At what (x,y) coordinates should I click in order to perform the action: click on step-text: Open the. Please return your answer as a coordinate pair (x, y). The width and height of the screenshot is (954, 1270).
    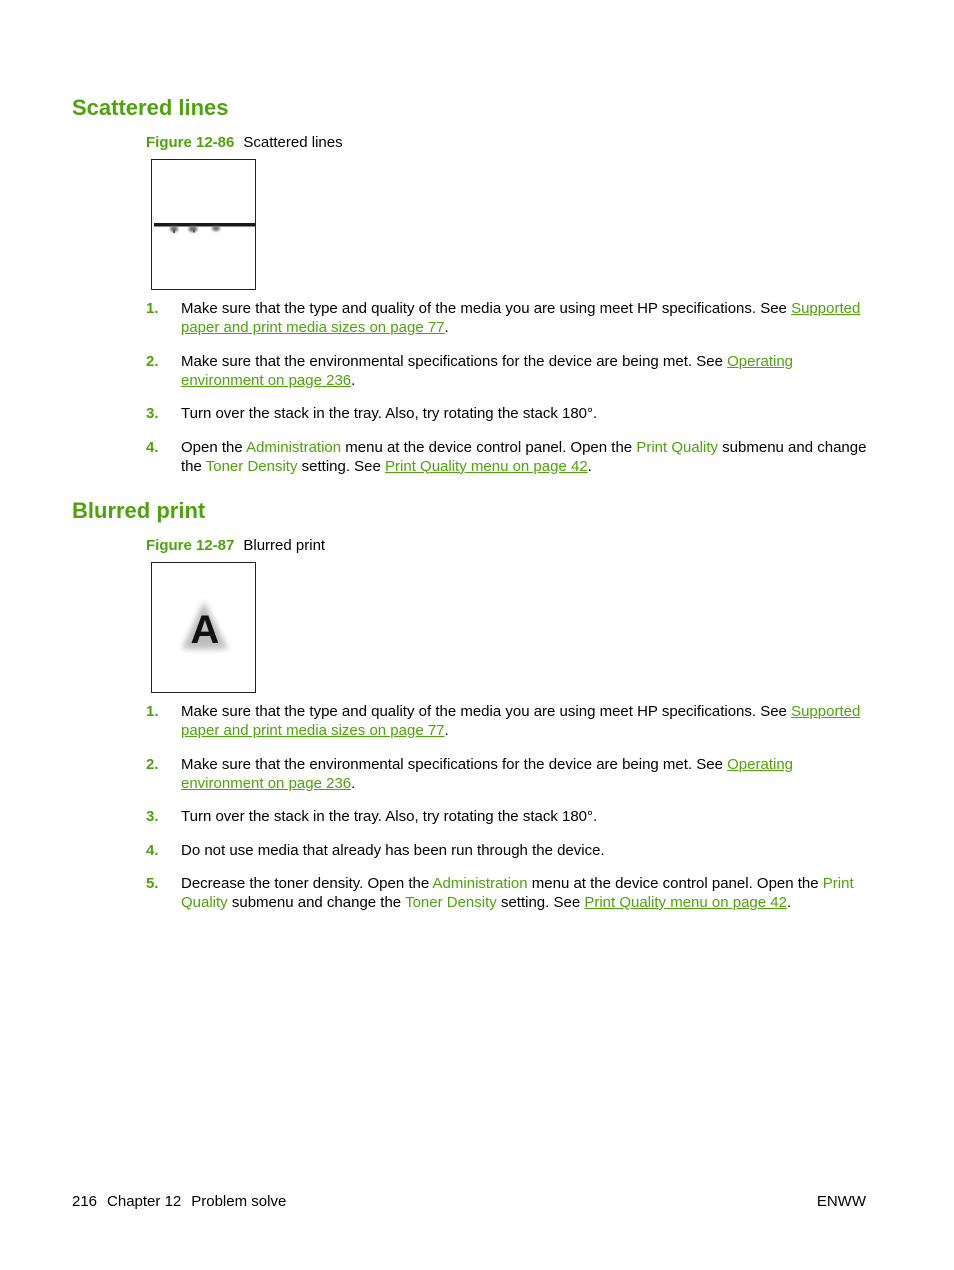
    Looking at the image, I should click on (214, 447).